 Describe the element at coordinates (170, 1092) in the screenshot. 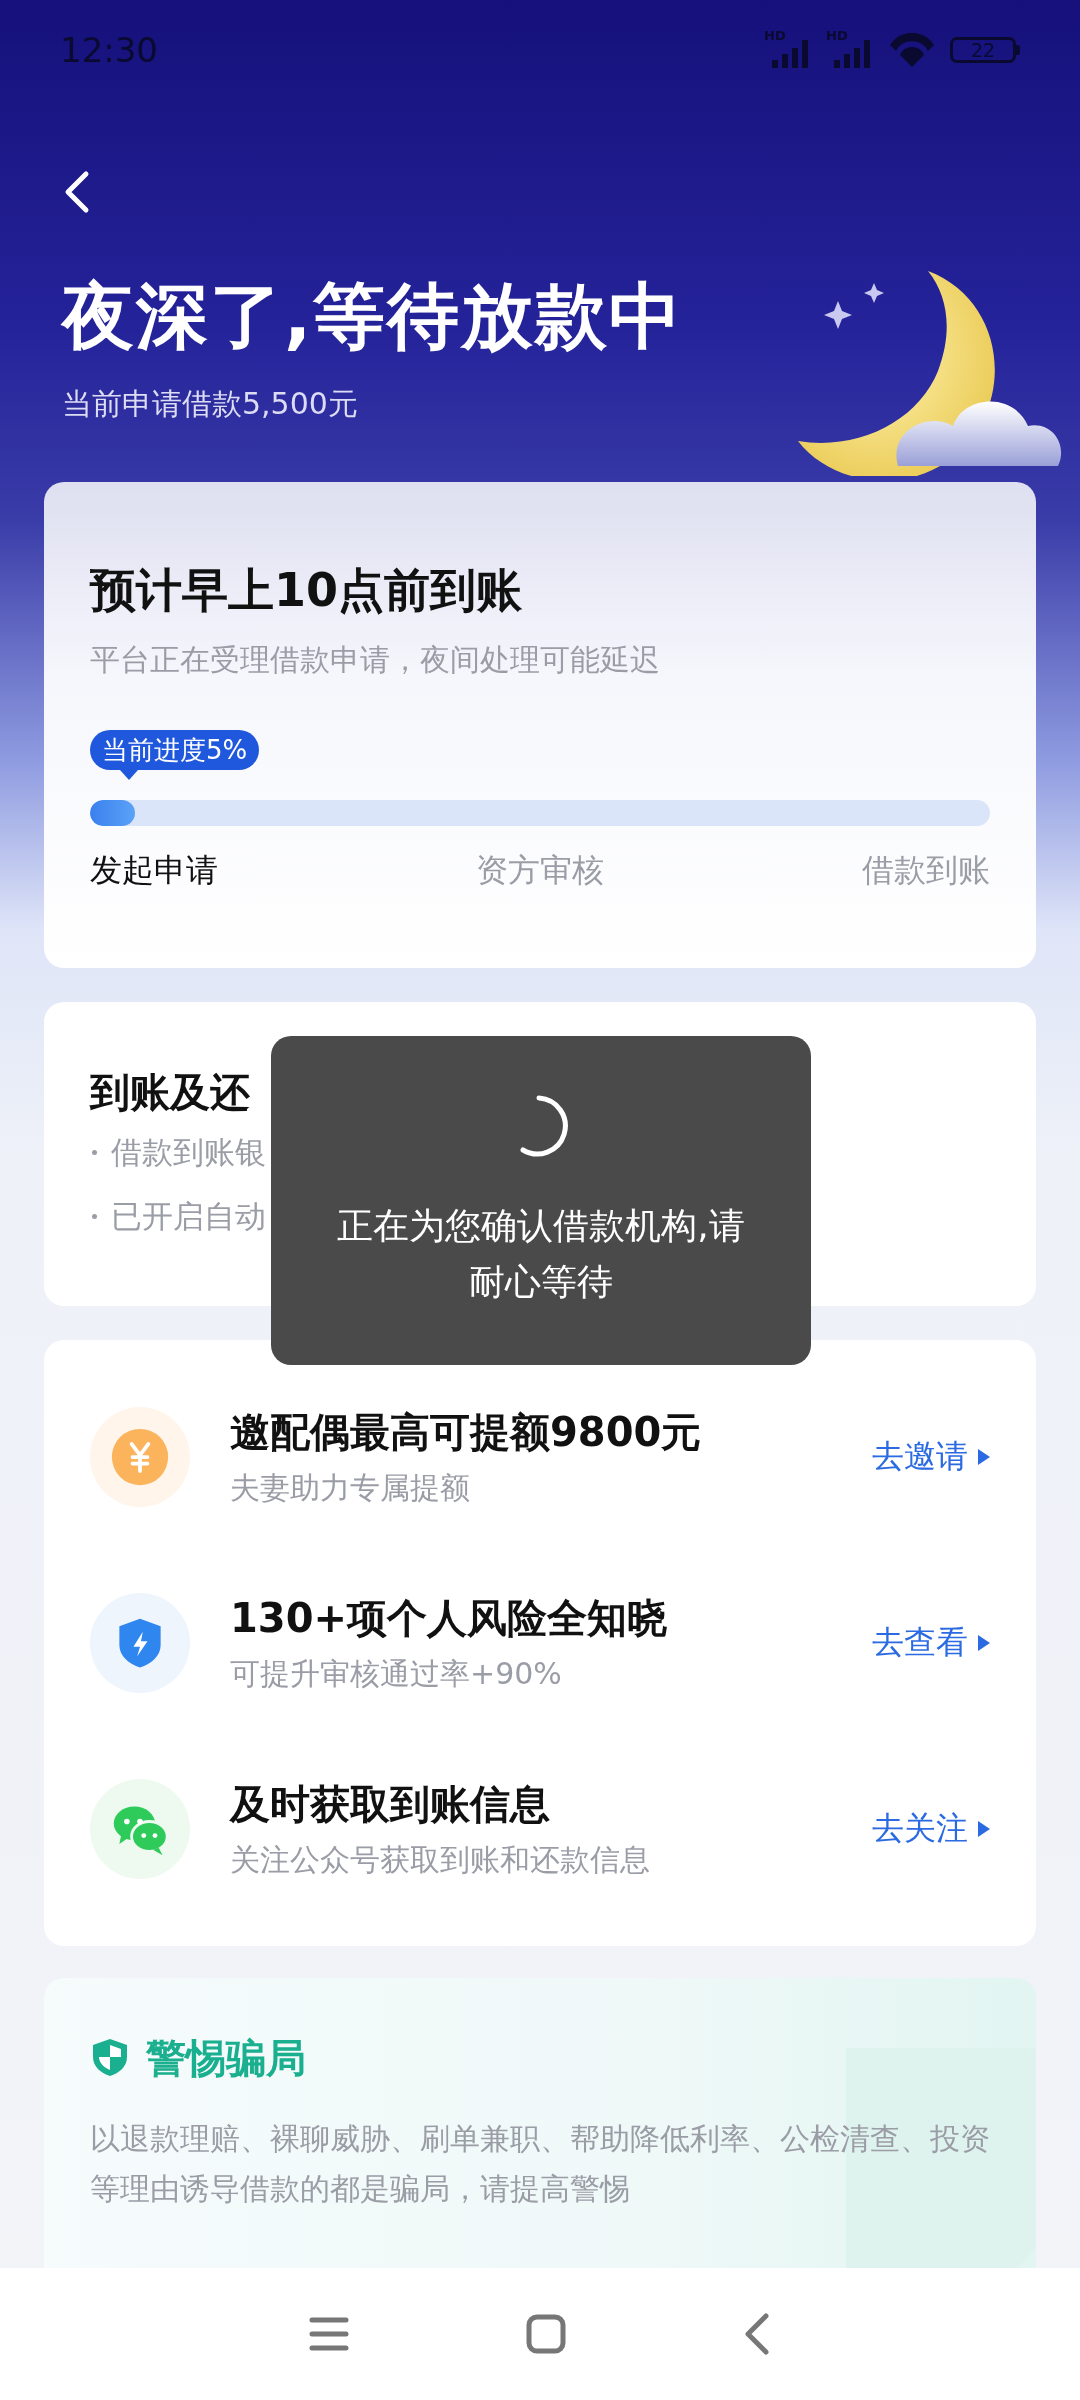

I see `reminder-title: 到账及还` at that location.